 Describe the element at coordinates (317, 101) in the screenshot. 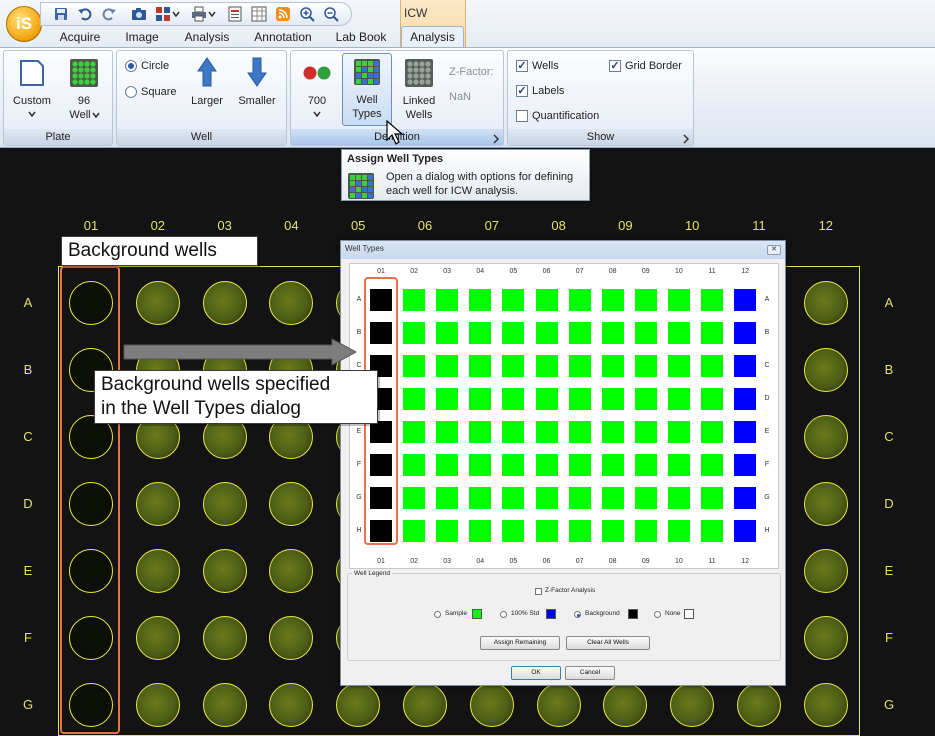

I see `channel-700-button: 700` at that location.